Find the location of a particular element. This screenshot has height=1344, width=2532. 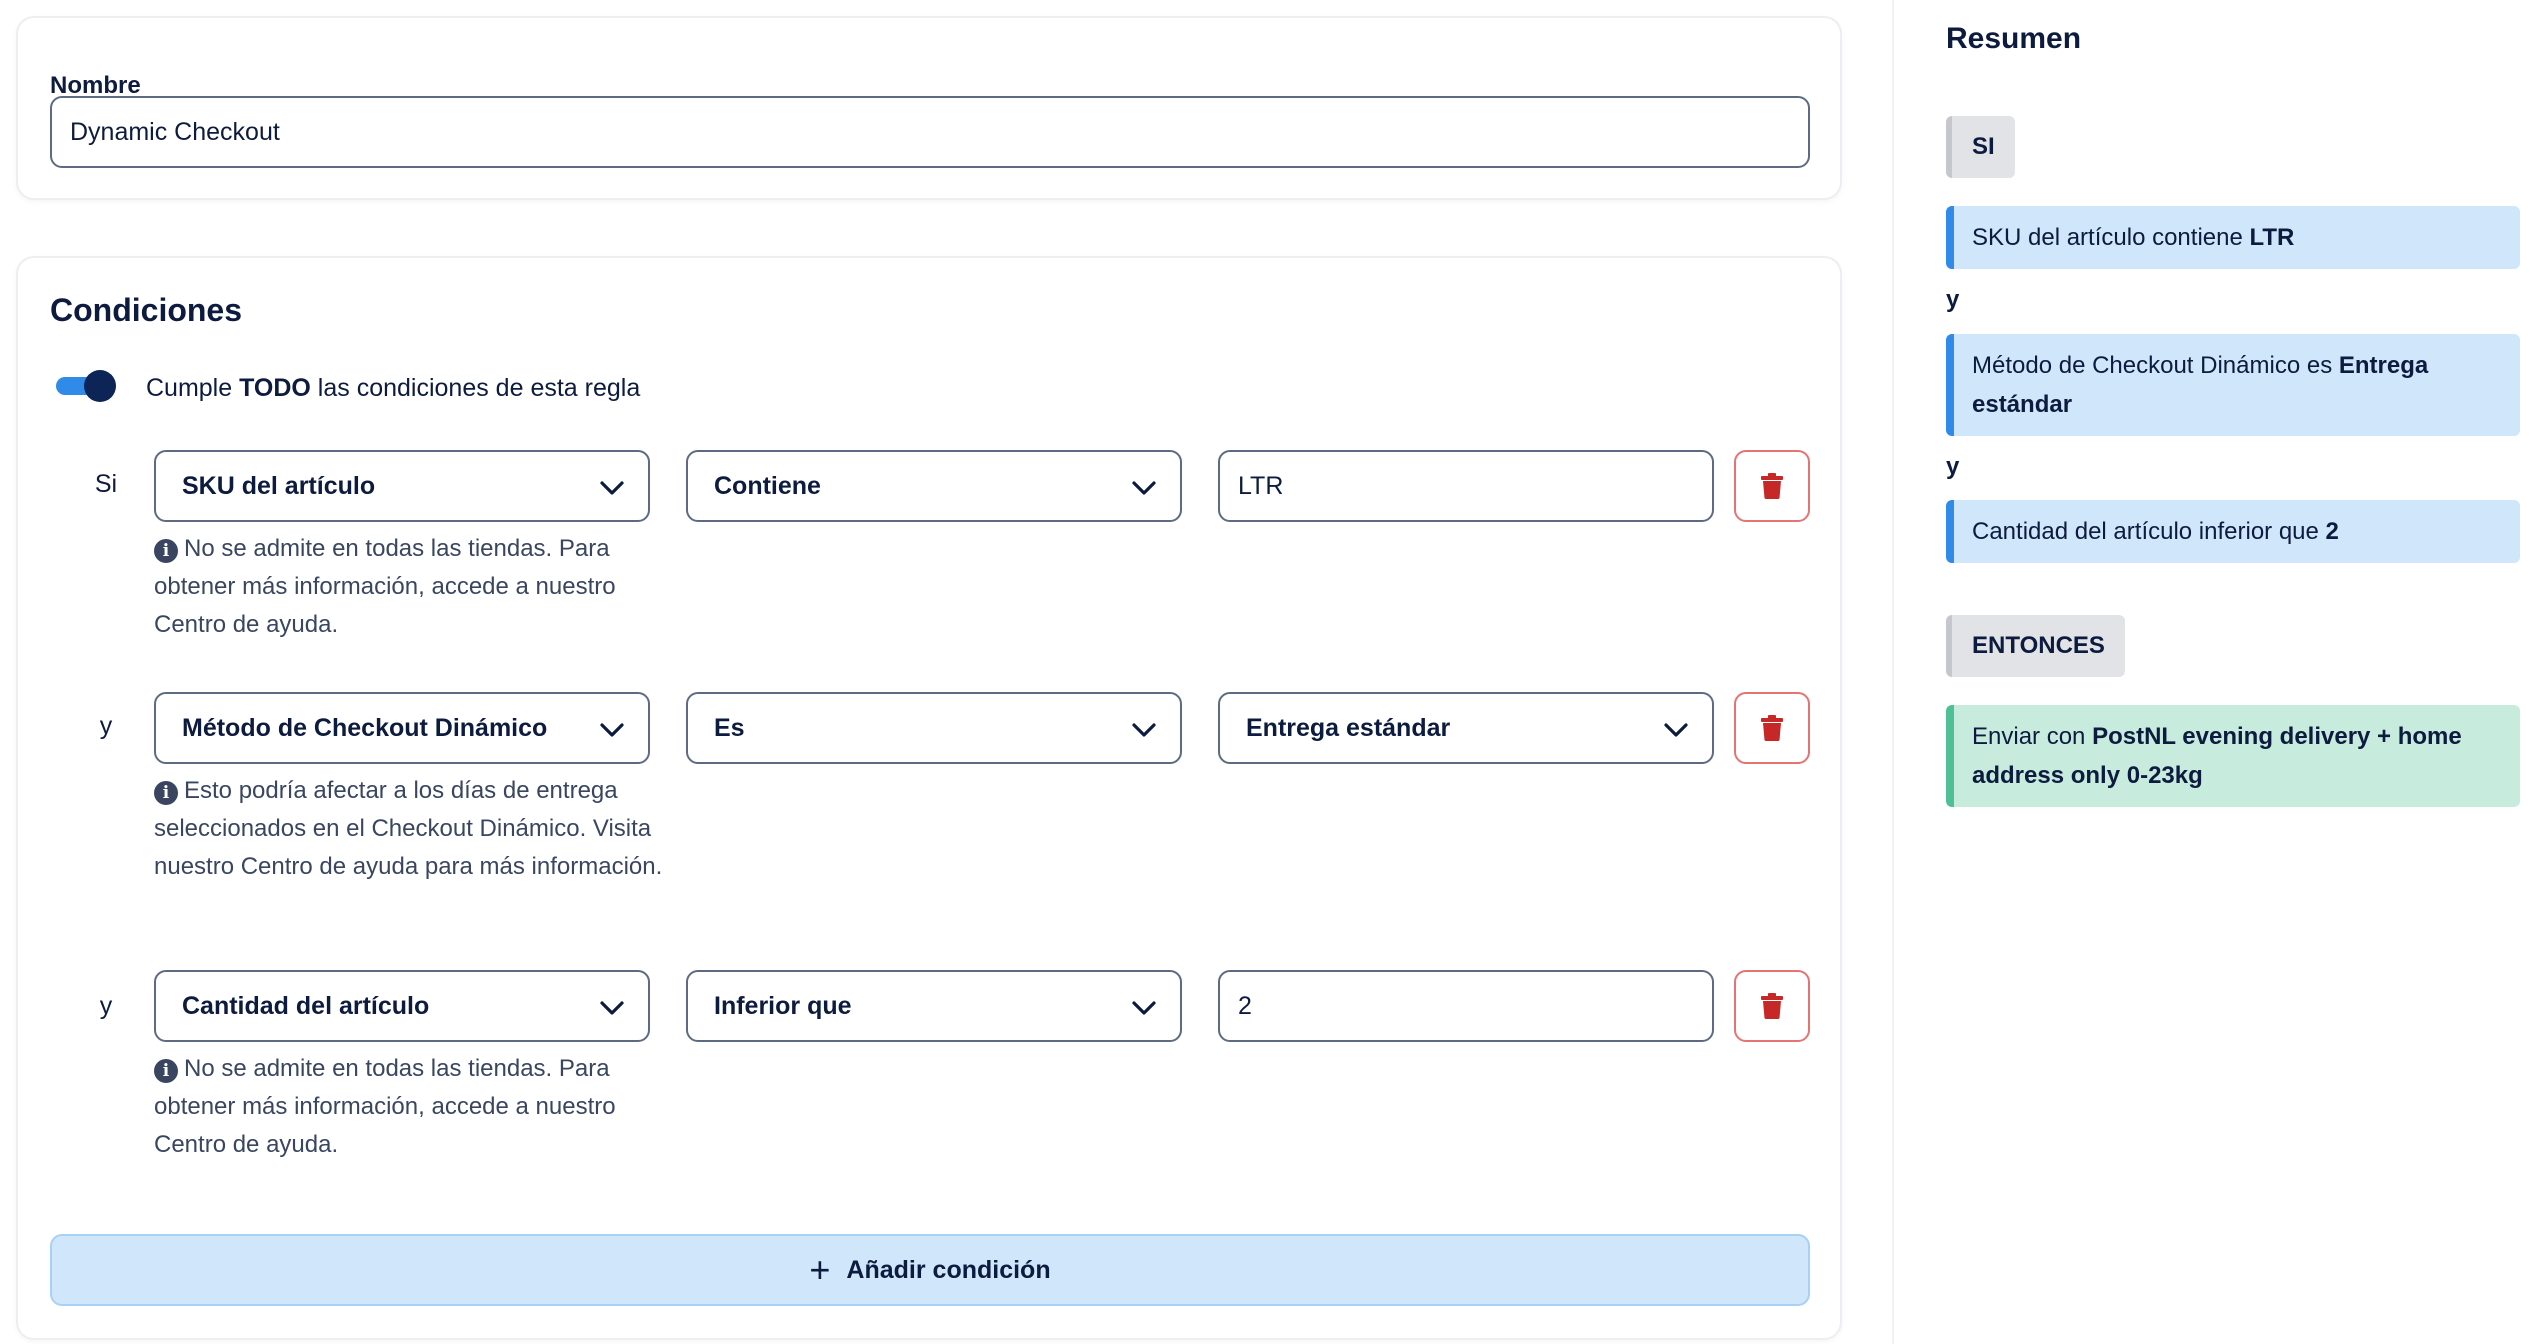

then-tag: ENTONCES is located at coordinates (2035, 646).